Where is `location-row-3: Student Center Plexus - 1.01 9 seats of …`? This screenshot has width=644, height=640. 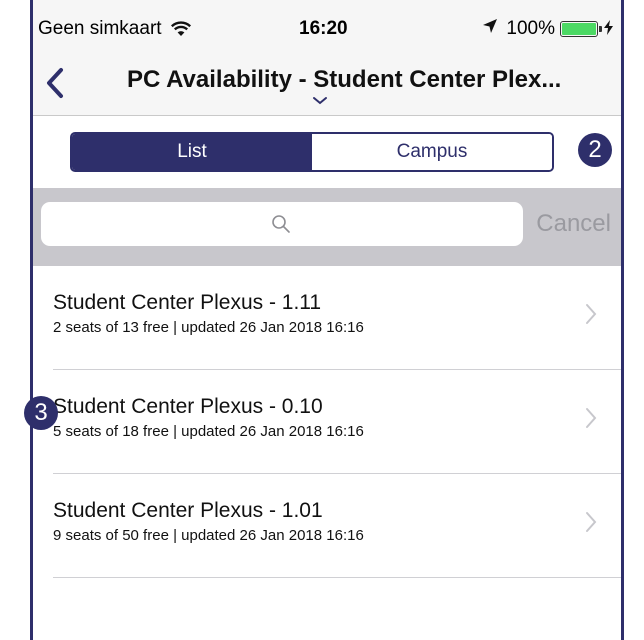
location-row-3: Student Center Plexus - 1.01 9 seats of … is located at coordinates (327, 526).